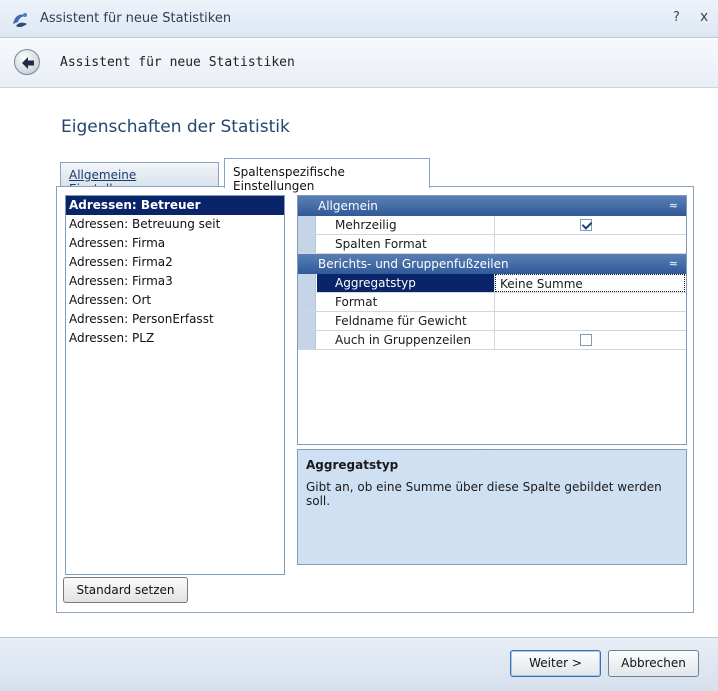  I want to click on mehrzeilig-checkbox, so click(586, 225).